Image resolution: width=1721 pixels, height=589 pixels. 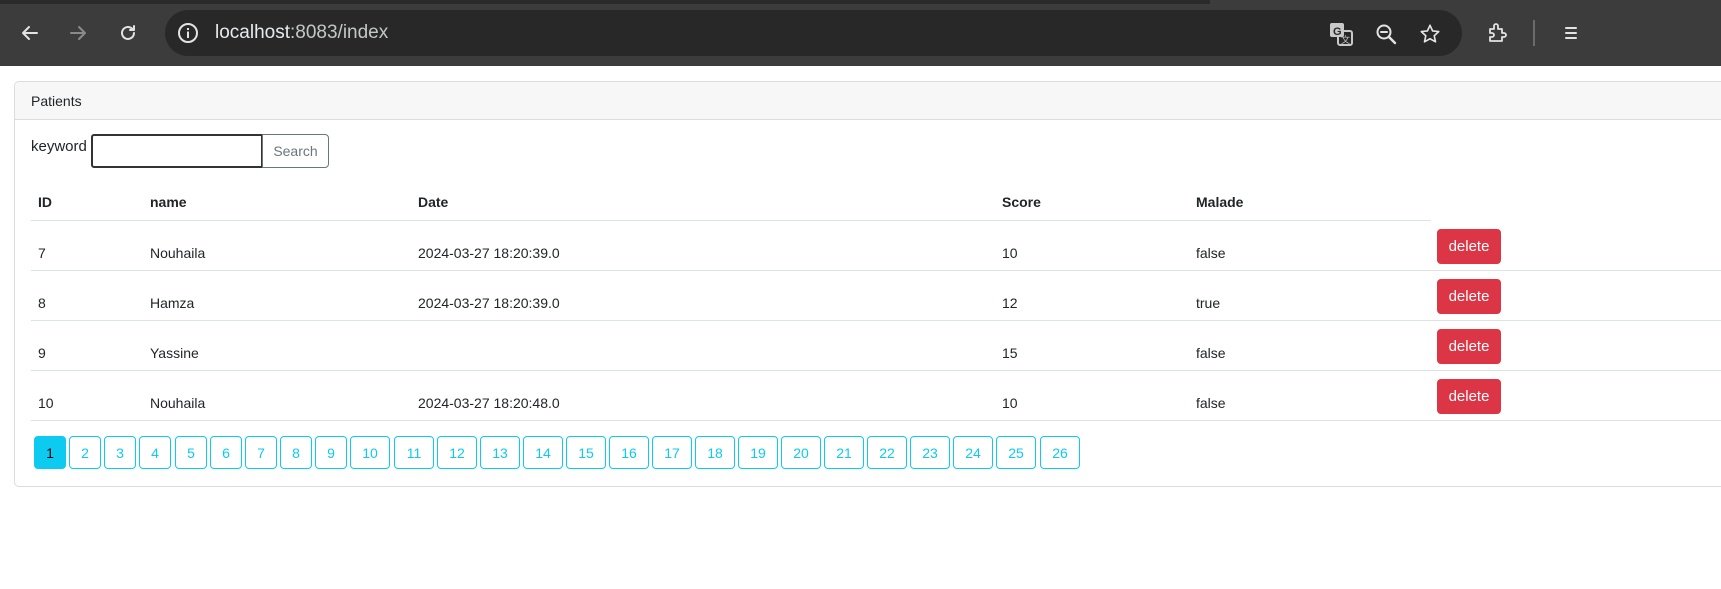 What do you see at coordinates (261, 452) in the screenshot?
I see `page-button-7: 7` at bounding box center [261, 452].